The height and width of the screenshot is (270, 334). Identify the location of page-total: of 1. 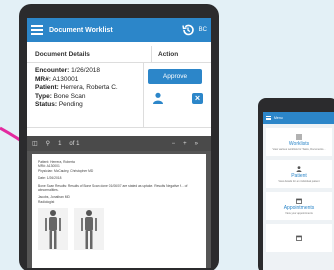
(74, 143).